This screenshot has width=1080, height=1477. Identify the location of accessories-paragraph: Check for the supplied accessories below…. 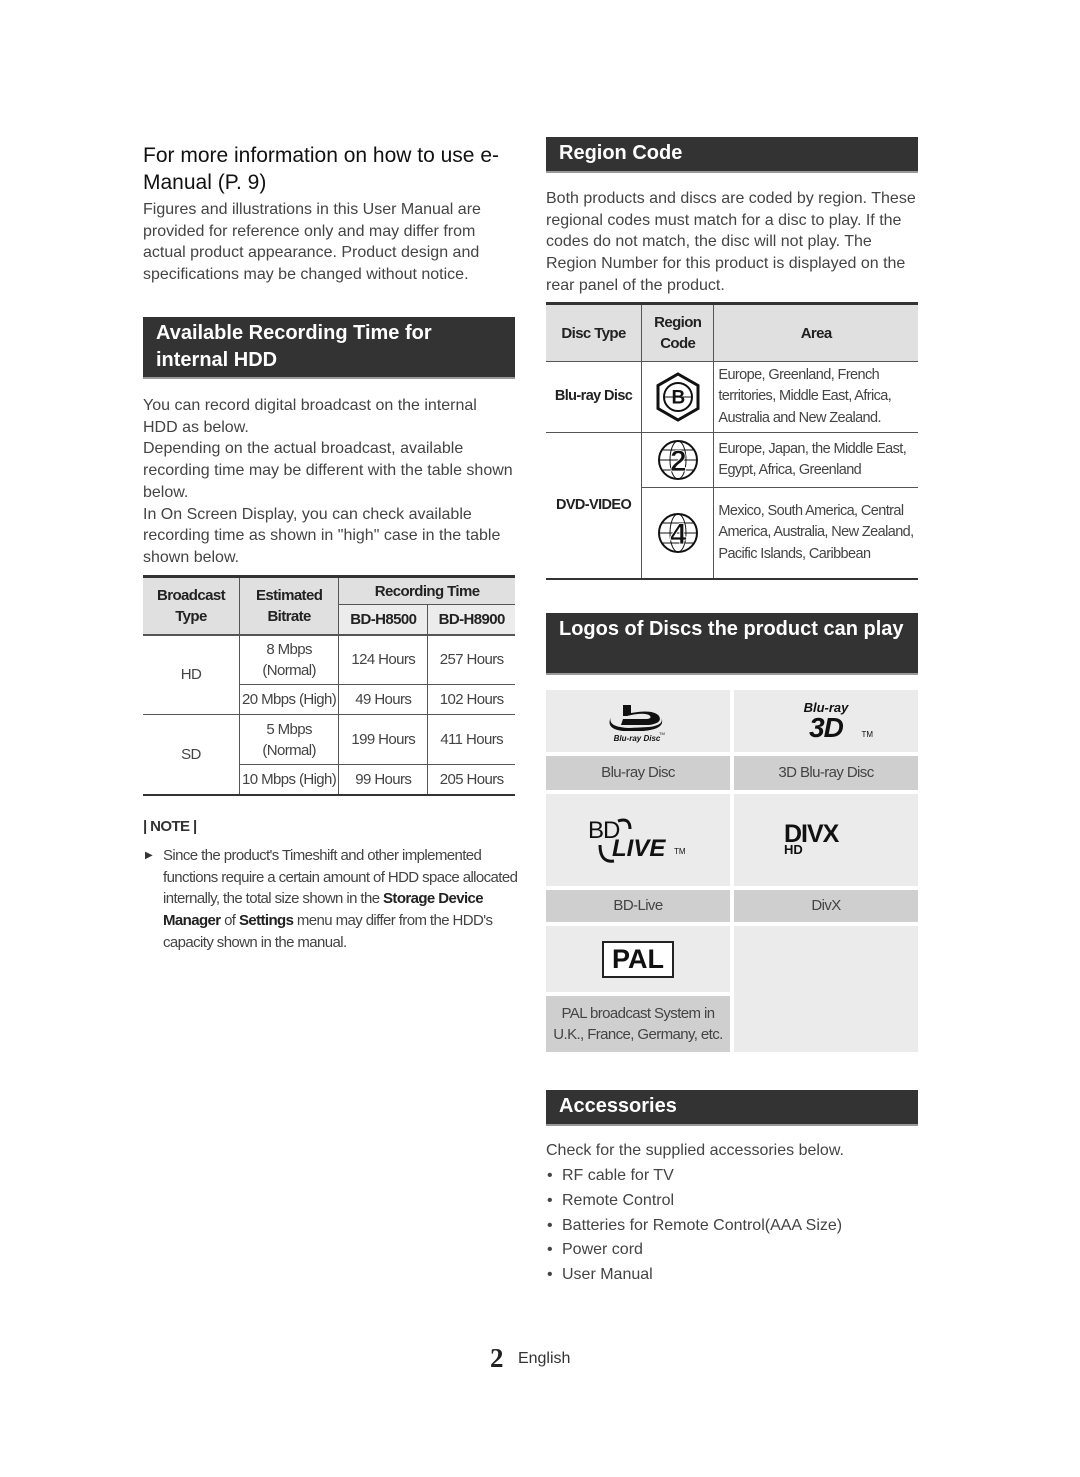
(695, 1150).